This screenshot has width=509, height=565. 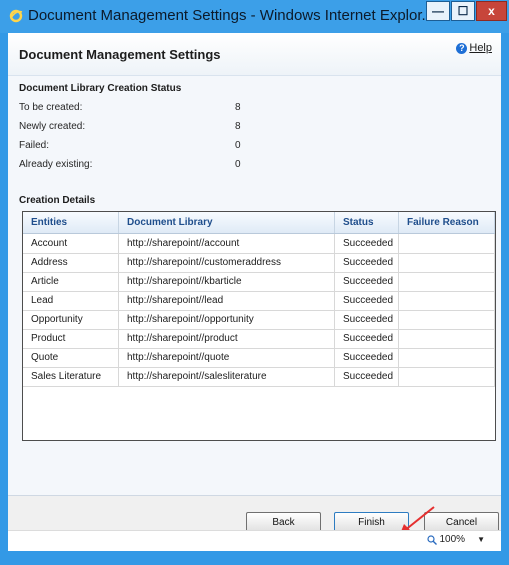 I want to click on help-label: Help, so click(x=480, y=48).